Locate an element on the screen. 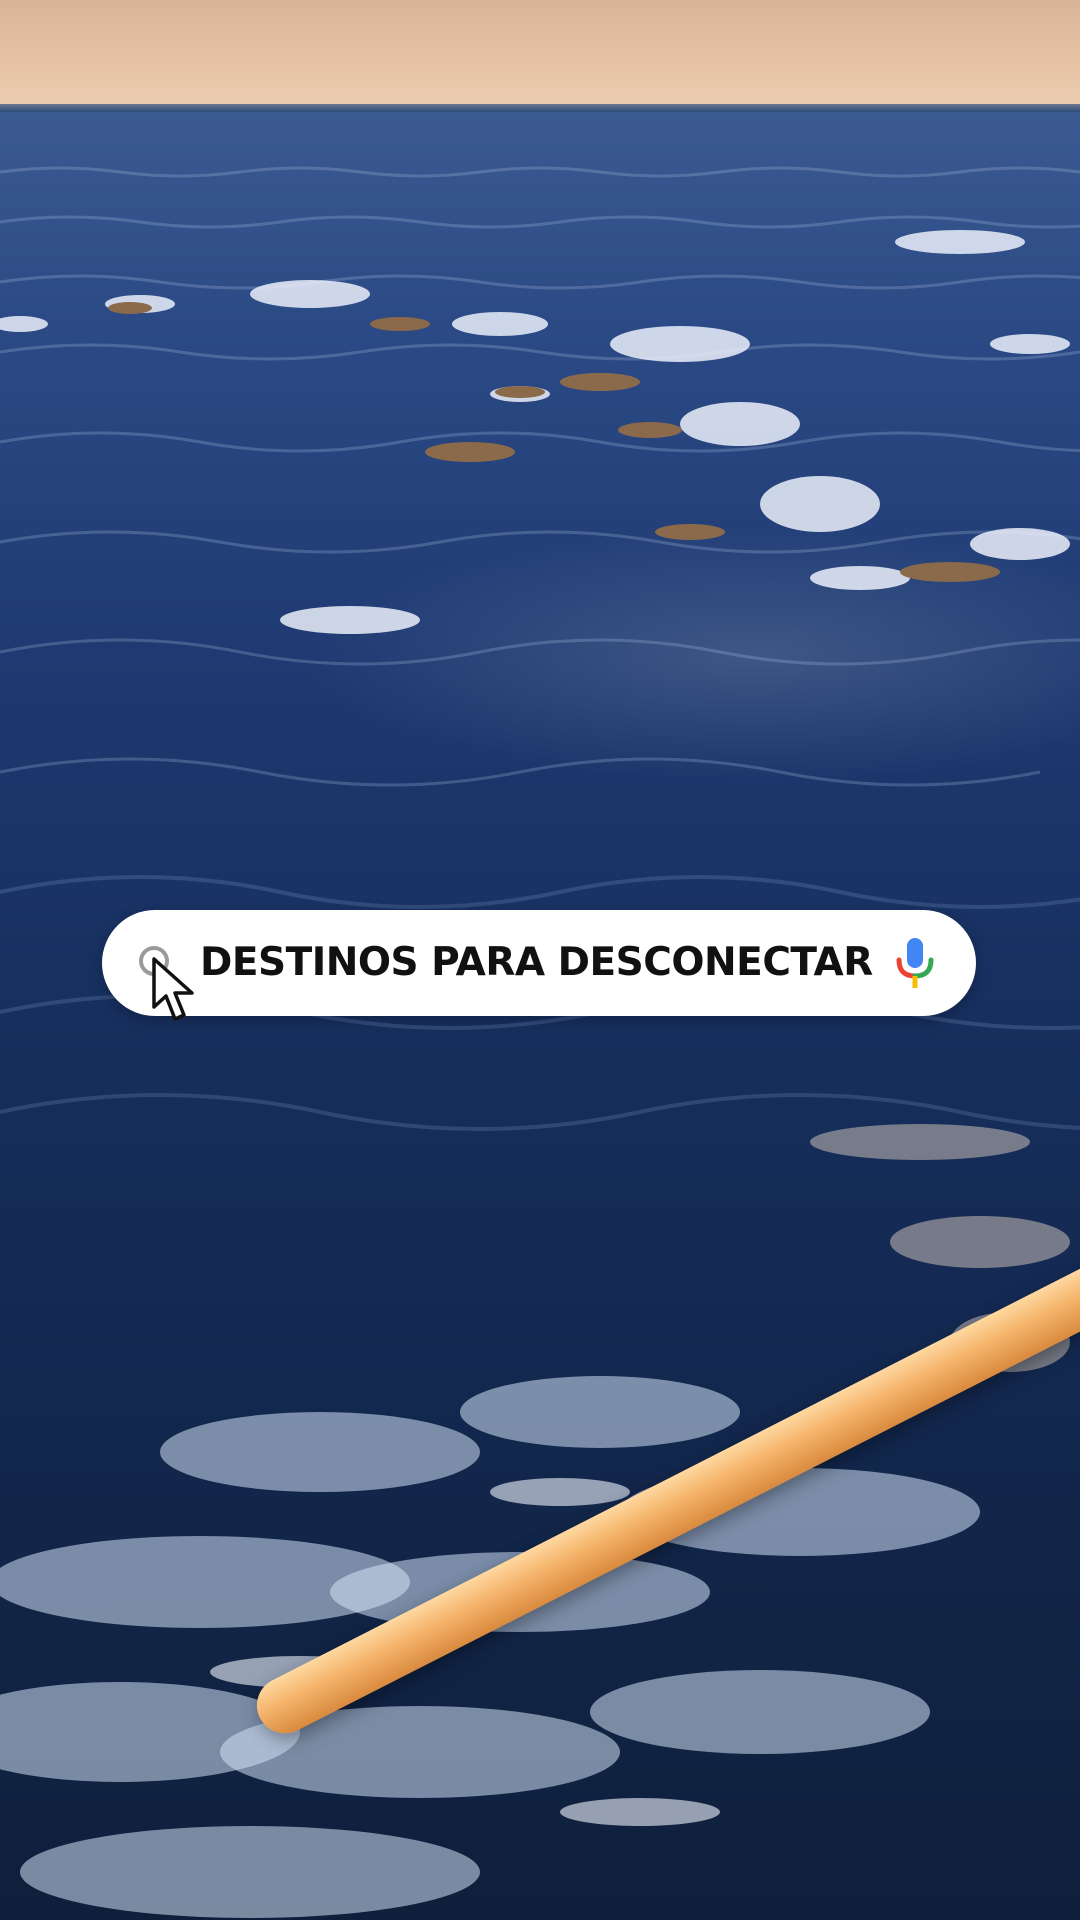 The height and width of the screenshot is (1920, 1080). mic-icon is located at coordinates (915, 964).